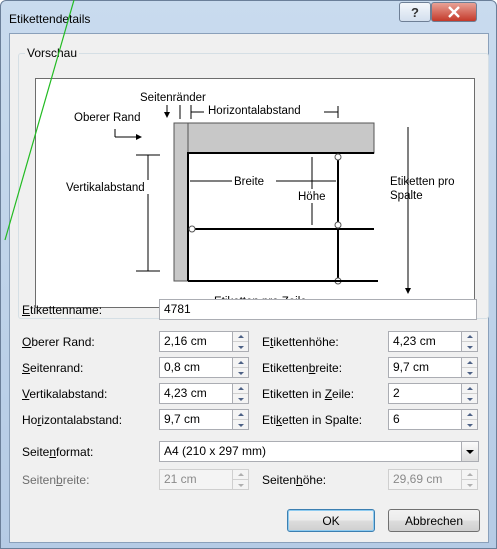 This screenshot has width=497, height=549. What do you see at coordinates (196, 419) in the screenshot?
I see `horizontalabstand-input: 9,7 cm` at bounding box center [196, 419].